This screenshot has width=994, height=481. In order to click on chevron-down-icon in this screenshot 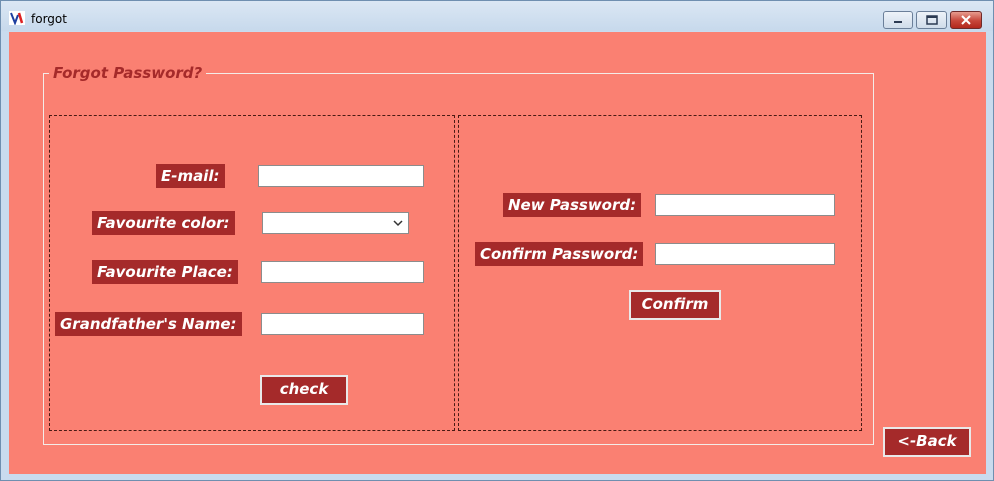, I will do `click(398, 223)`.